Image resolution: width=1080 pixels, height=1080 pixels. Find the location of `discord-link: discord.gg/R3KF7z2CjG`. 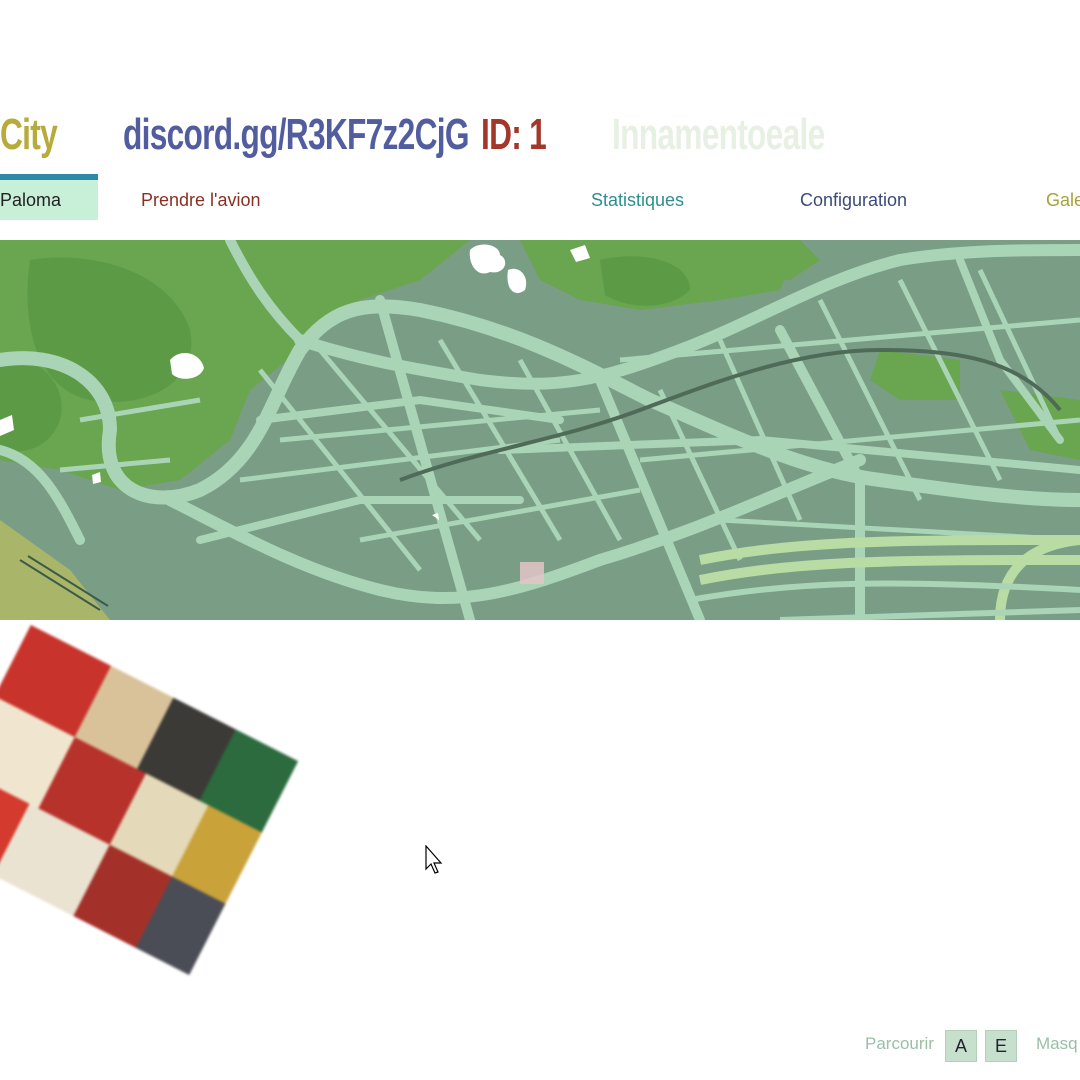

discord-link: discord.gg/R3KF7z2CjG is located at coordinates (296, 135).